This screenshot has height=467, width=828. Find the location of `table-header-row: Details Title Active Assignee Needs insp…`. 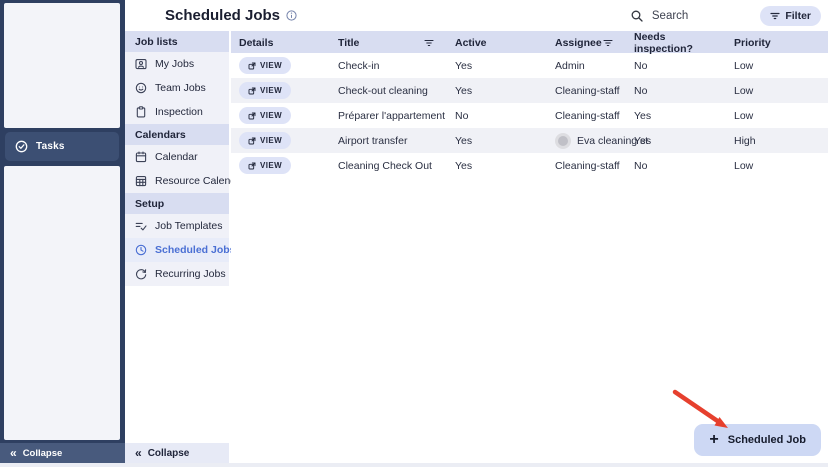

table-header-row: Details Title Active Assignee Needs insp… is located at coordinates (529, 43).